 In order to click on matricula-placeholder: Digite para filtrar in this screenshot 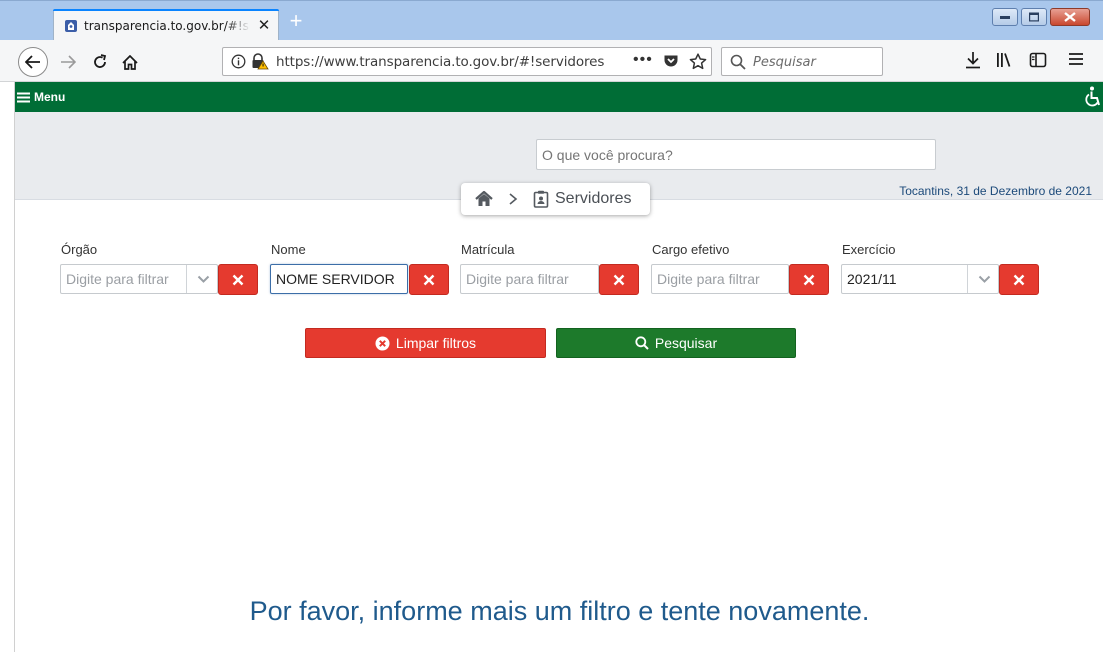, I will do `click(517, 279)`.